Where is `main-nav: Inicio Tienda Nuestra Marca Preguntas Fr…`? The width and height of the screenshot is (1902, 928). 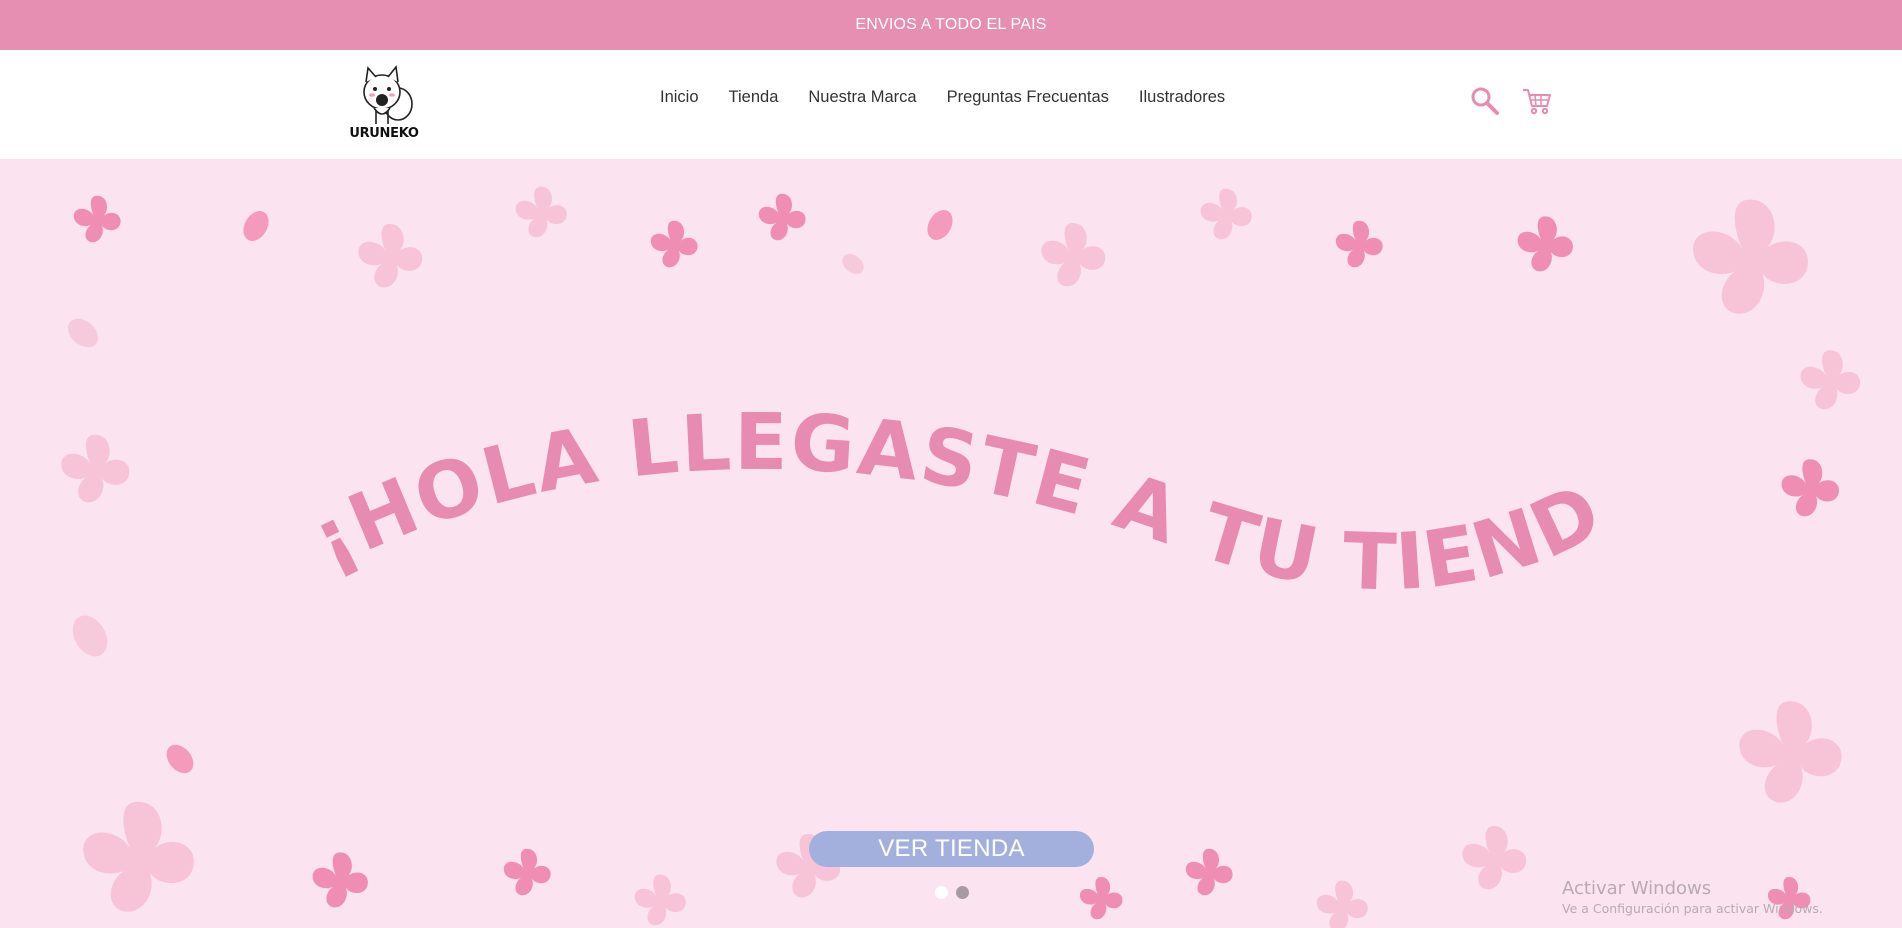 main-nav: Inicio Tienda Nuestra Marca Preguntas Fr… is located at coordinates (942, 97).